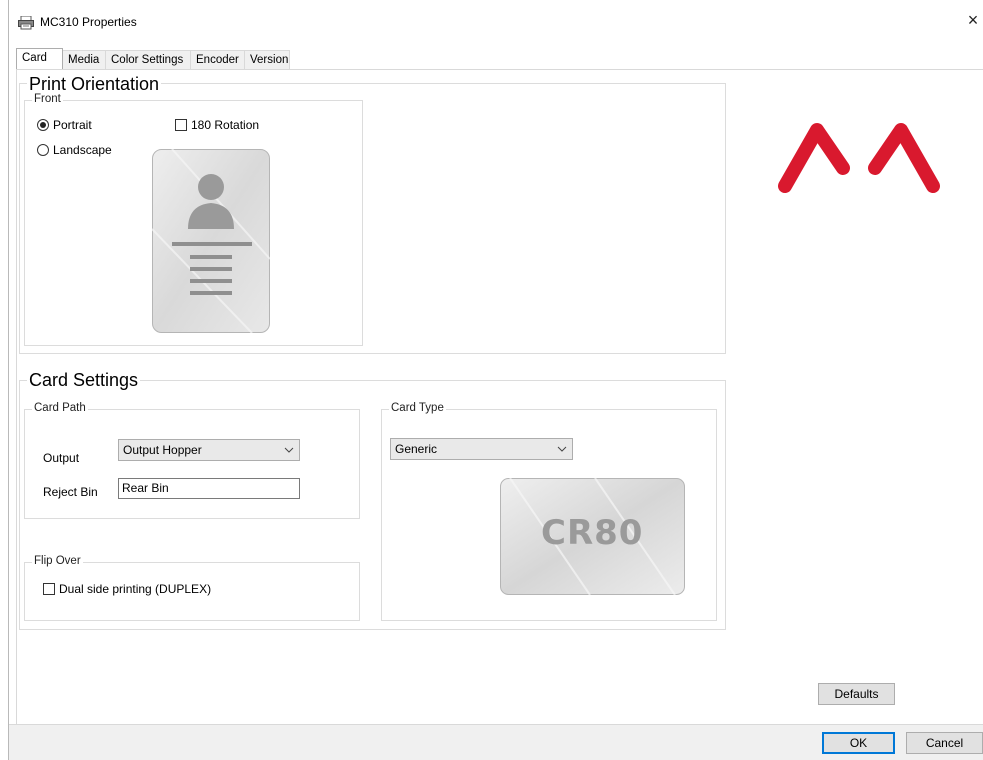 The image size is (983, 760). What do you see at coordinates (416, 449) in the screenshot?
I see `card-type-select-value: Generic` at bounding box center [416, 449].